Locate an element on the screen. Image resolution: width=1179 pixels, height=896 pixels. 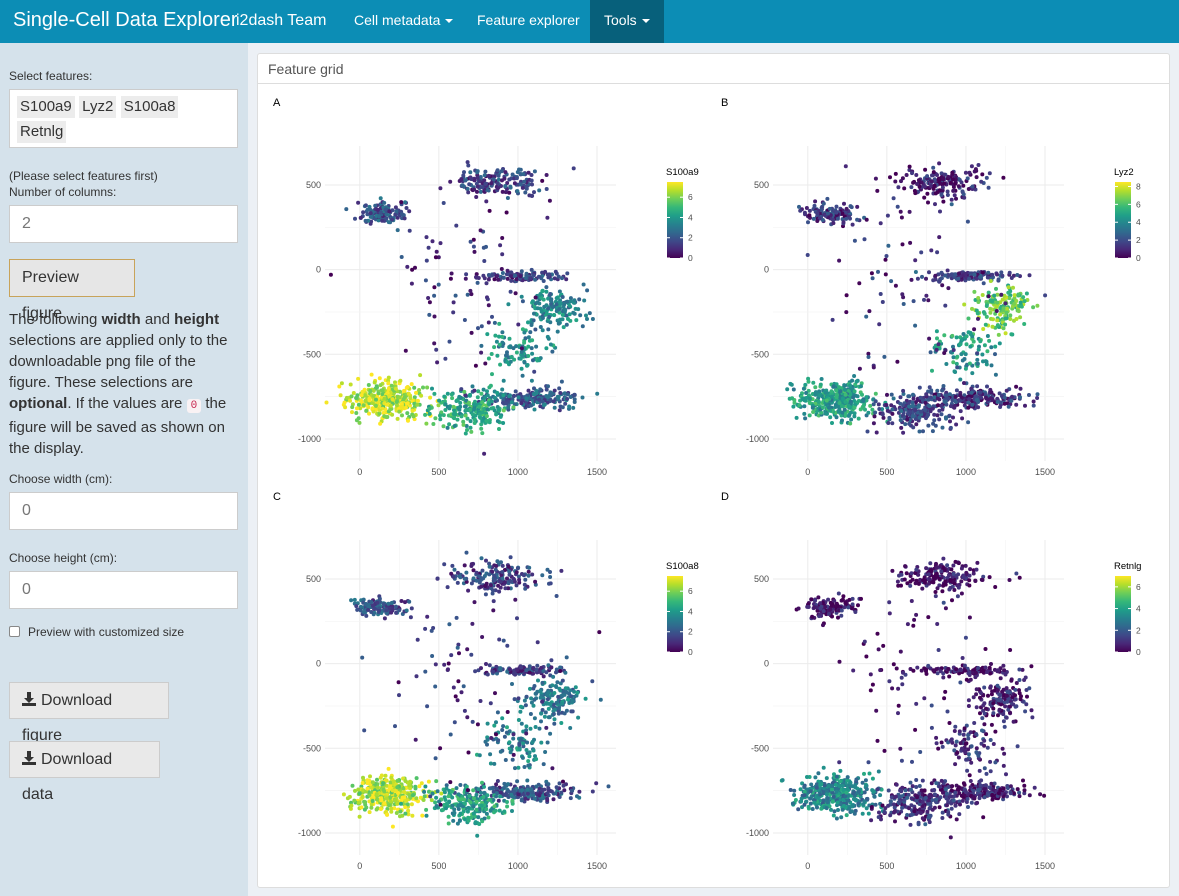
width-input: 0 is located at coordinates (123, 511).